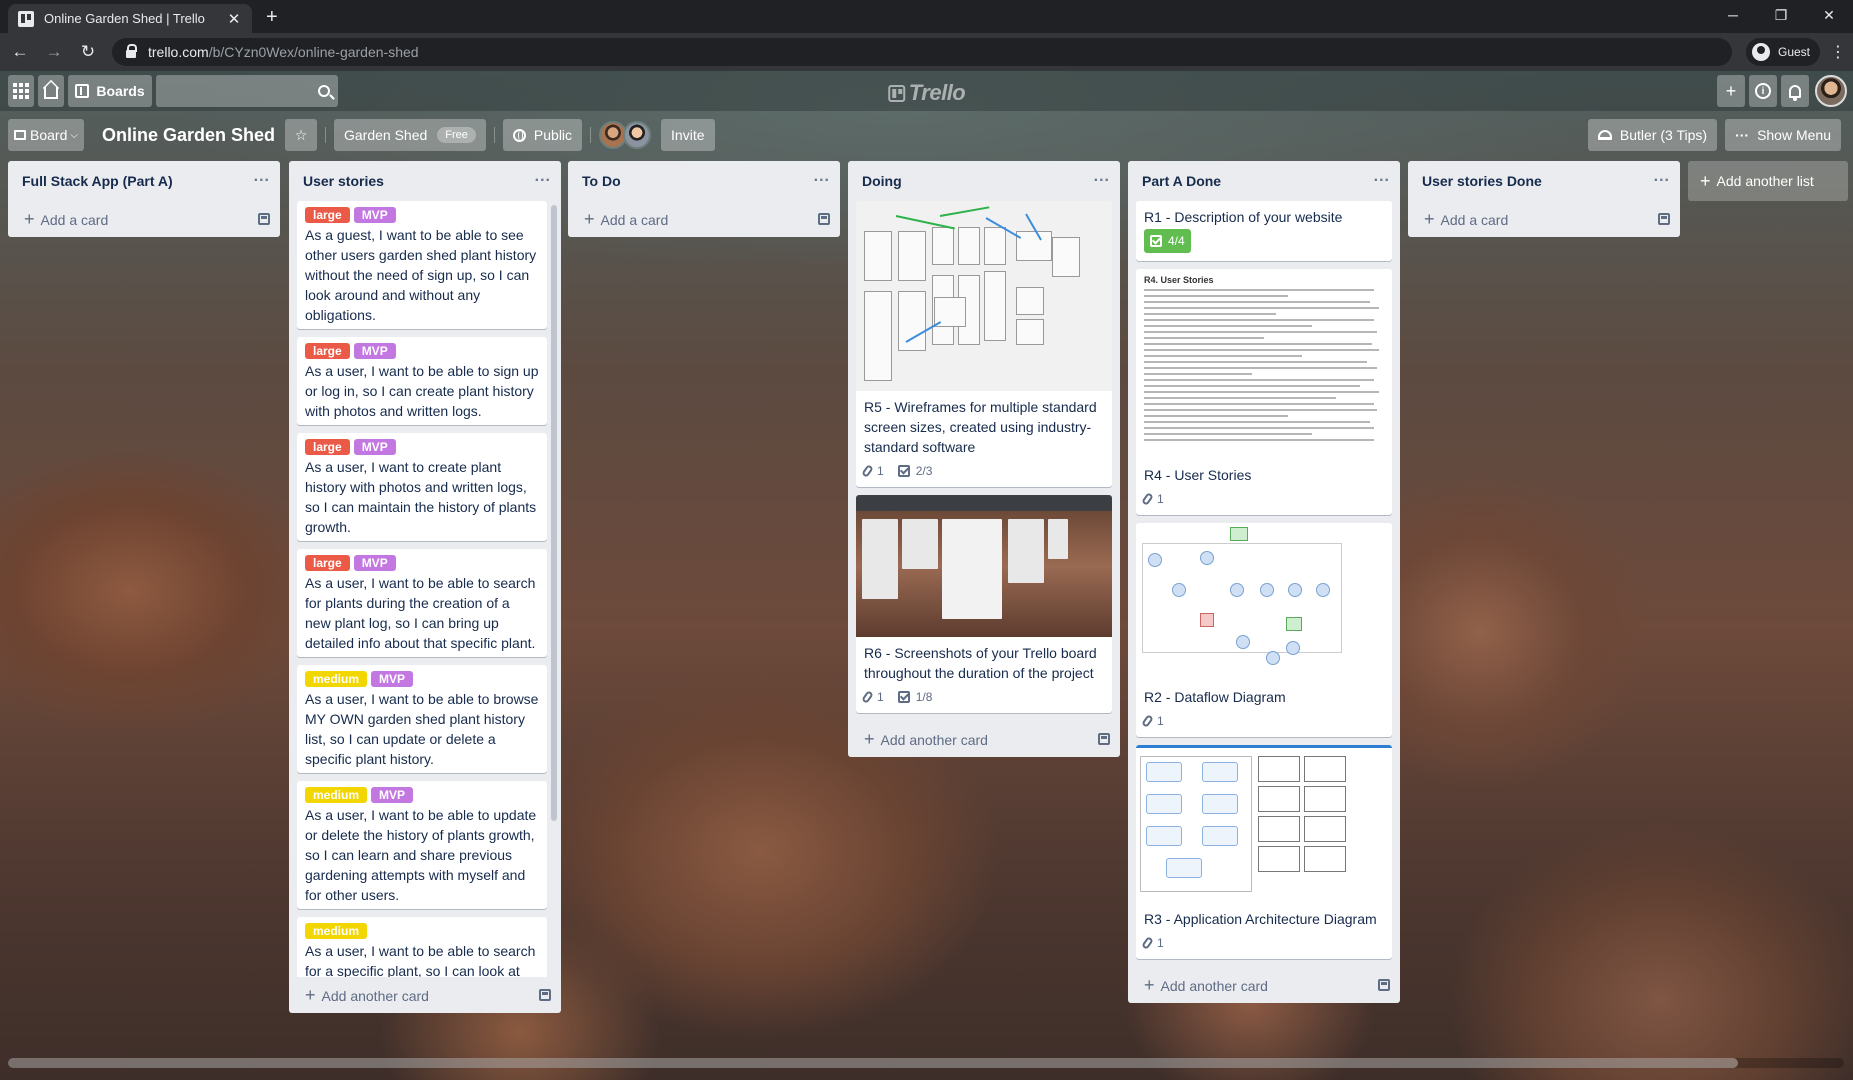 Image resolution: width=1853 pixels, height=1080 pixels. Describe the element at coordinates (1781, 15) in the screenshot. I see `restore-icon: ❐` at that location.